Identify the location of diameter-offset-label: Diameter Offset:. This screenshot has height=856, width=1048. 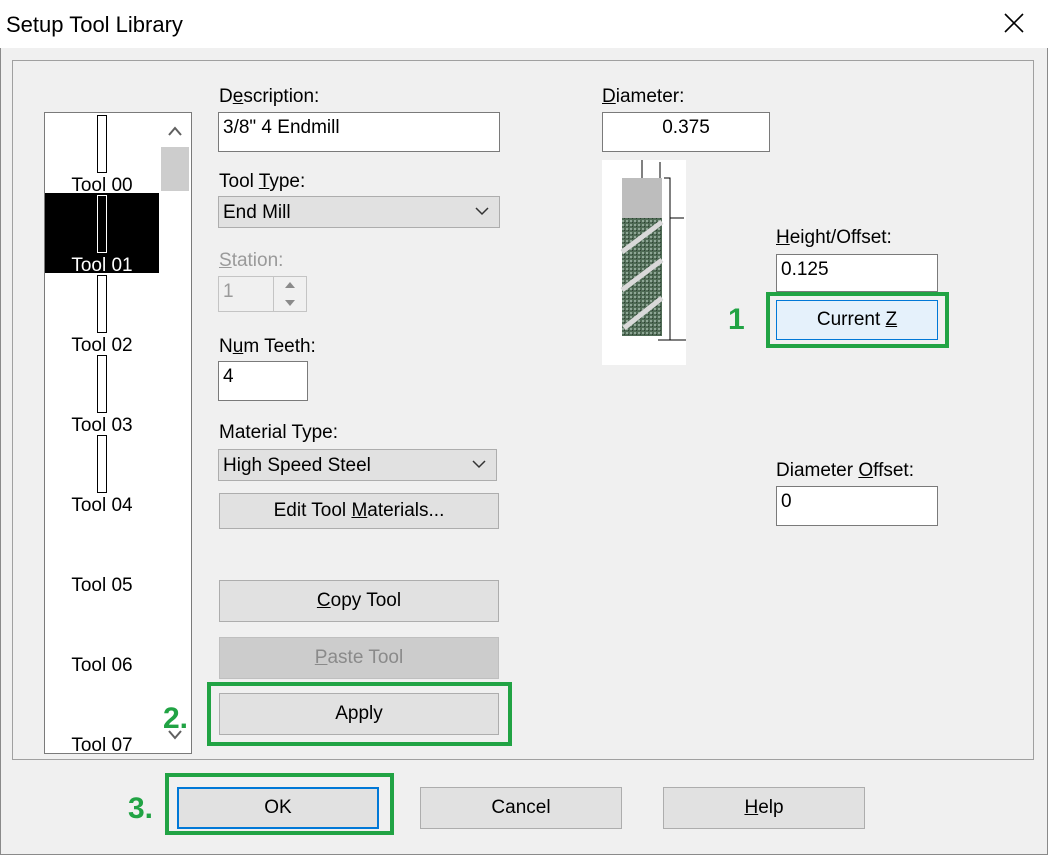
(845, 470).